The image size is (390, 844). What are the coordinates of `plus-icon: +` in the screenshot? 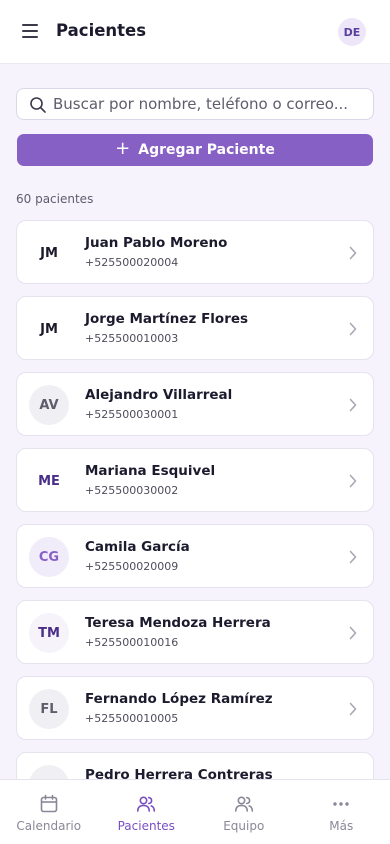 It's located at (123, 148).